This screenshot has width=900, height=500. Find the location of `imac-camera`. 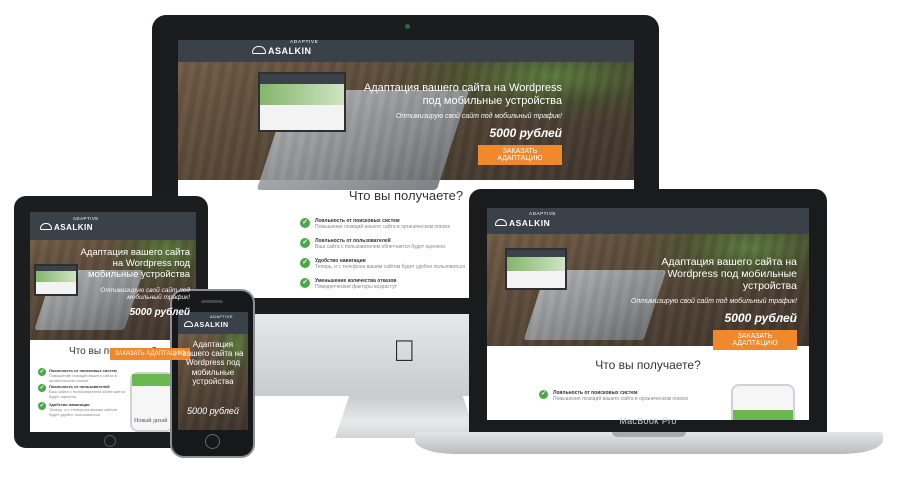

imac-camera is located at coordinates (407, 26).